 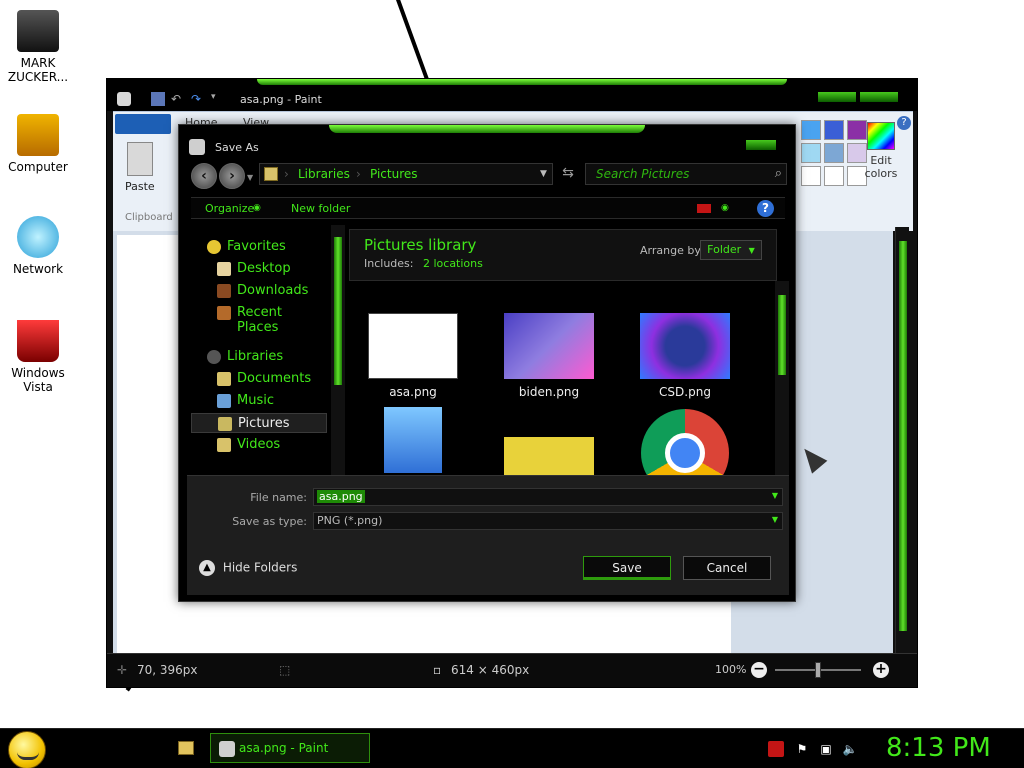 What do you see at coordinates (38, 144) in the screenshot?
I see `desktop-icon-computer: Computer` at bounding box center [38, 144].